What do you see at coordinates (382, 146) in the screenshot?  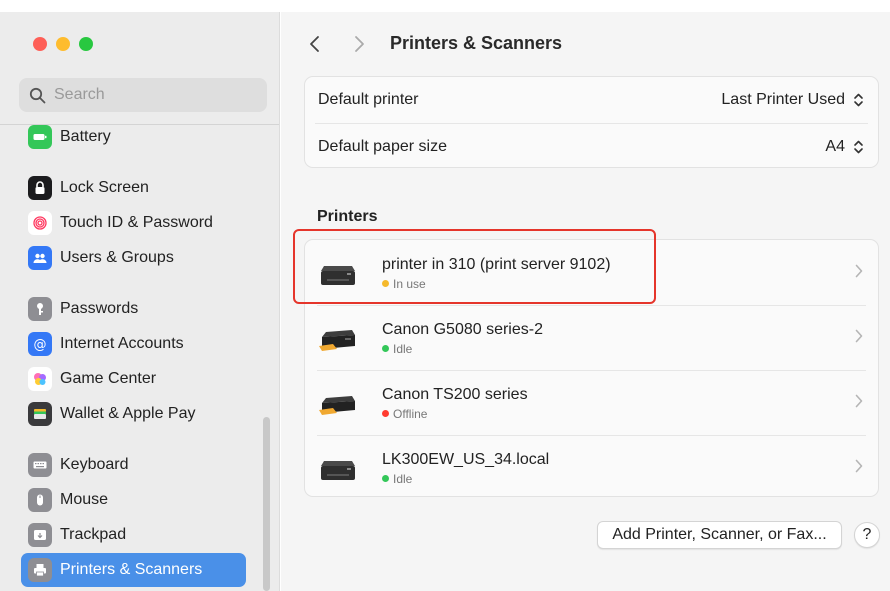 I see `default-paper-size-label: Default paper size` at bounding box center [382, 146].